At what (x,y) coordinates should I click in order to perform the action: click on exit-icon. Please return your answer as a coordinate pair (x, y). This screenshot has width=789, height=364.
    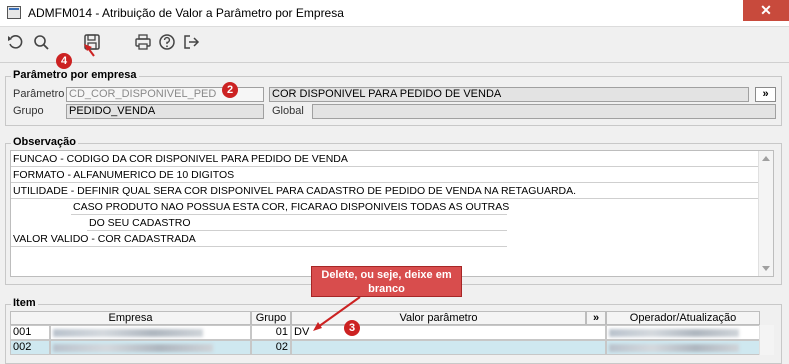
    Looking at the image, I should click on (191, 42).